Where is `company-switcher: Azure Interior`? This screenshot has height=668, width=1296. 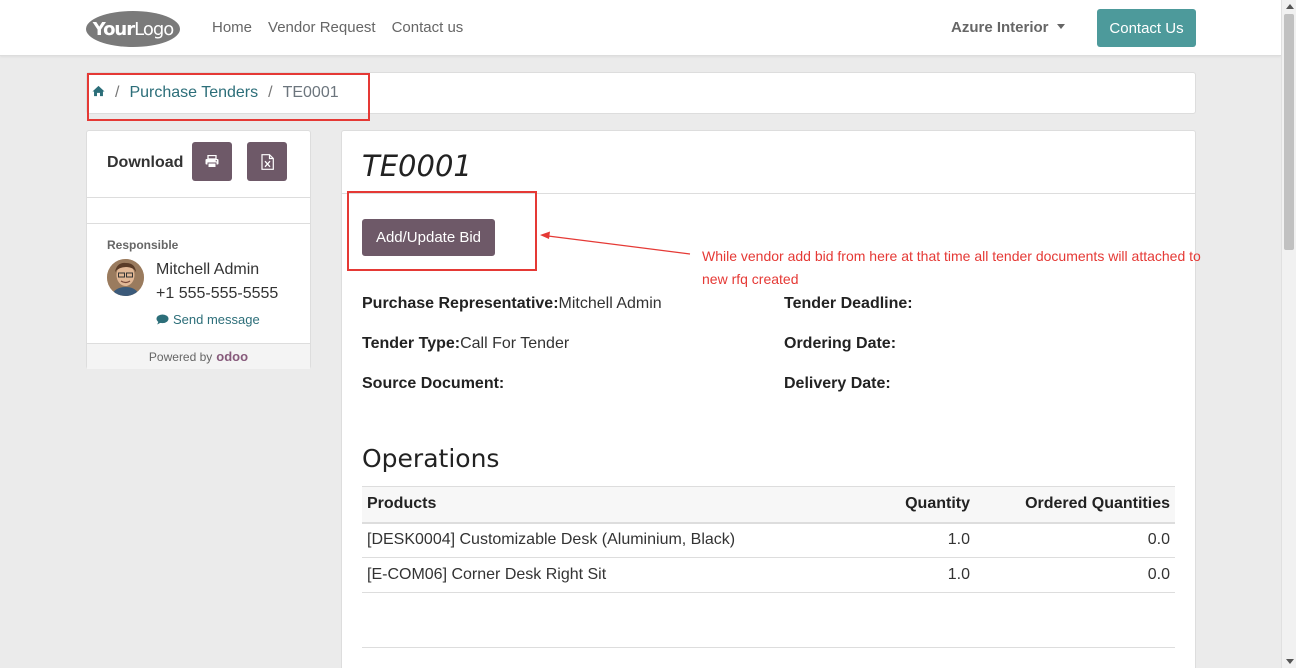
company-switcher: Azure Interior is located at coordinates (1008, 27).